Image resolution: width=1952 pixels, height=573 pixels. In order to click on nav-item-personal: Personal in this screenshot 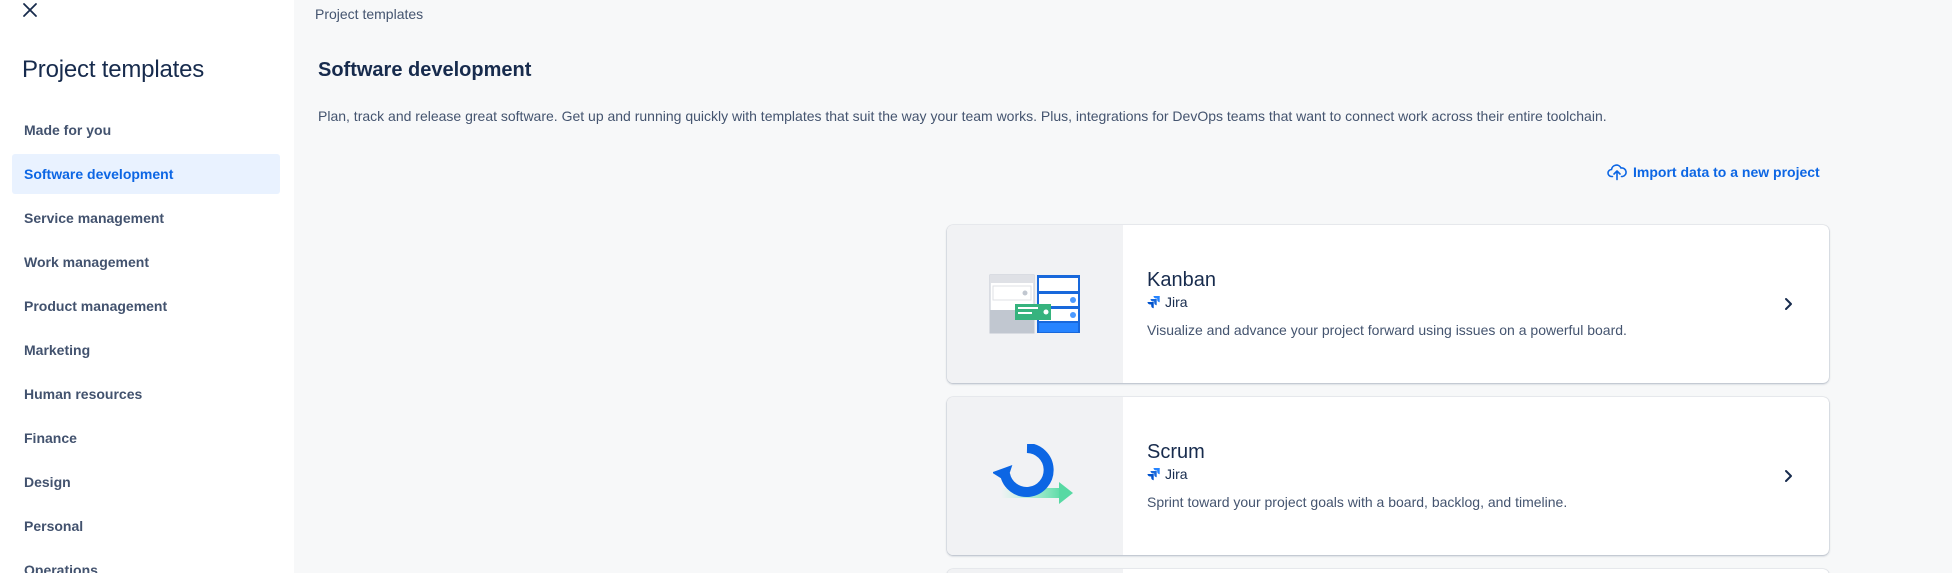, I will do `click(146, 526)`.